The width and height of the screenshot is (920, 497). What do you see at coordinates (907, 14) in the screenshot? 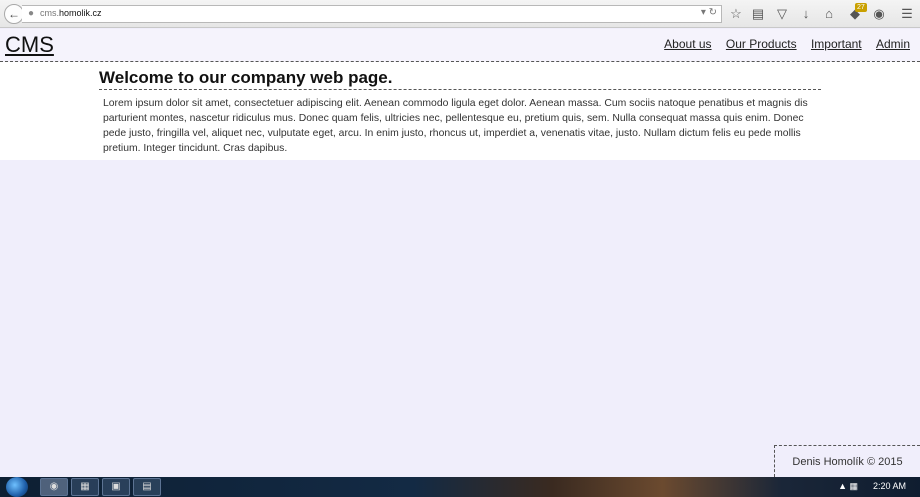
I see `menu-icon: ☰` at bounding box center [907, 14].